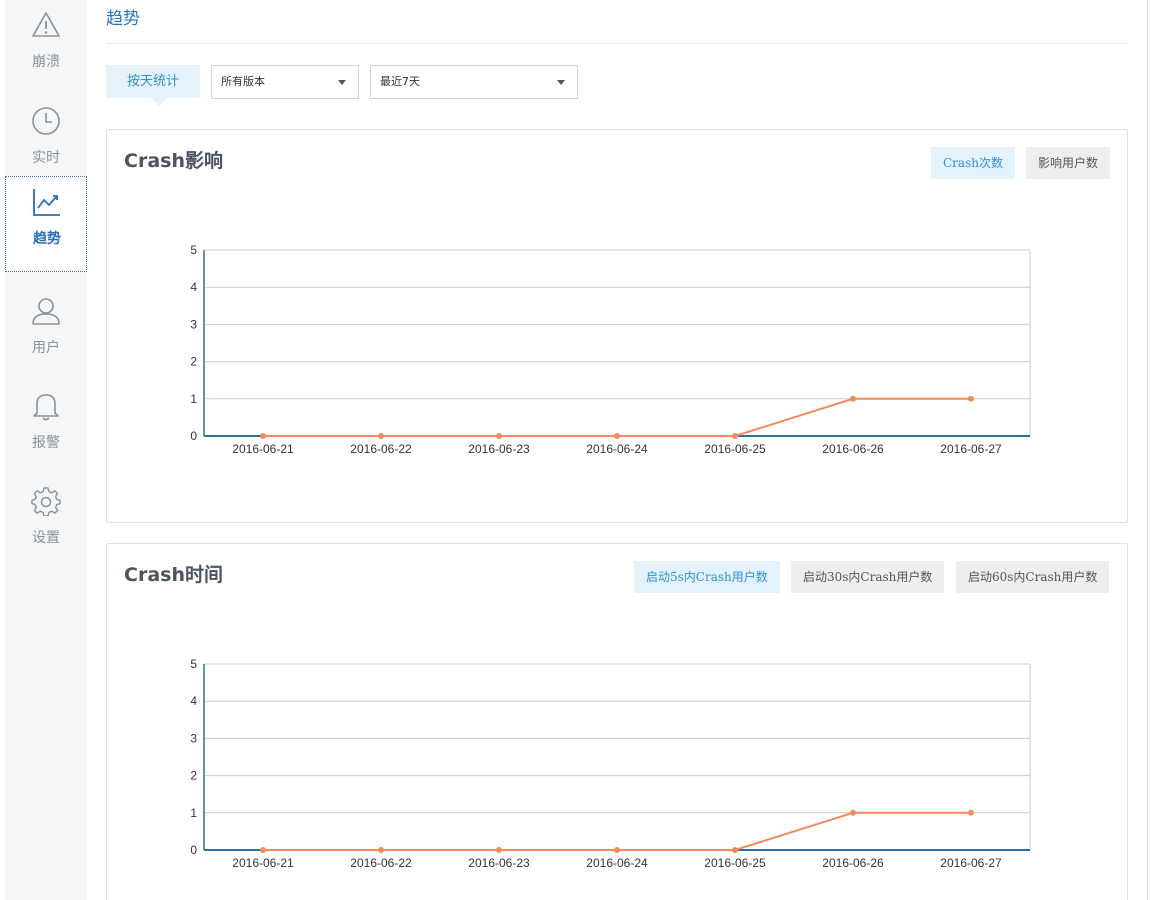 The height and width of the screenshot is (900, 1152). I want to click on sidebar-item-label: 设置, so click(46, 538).